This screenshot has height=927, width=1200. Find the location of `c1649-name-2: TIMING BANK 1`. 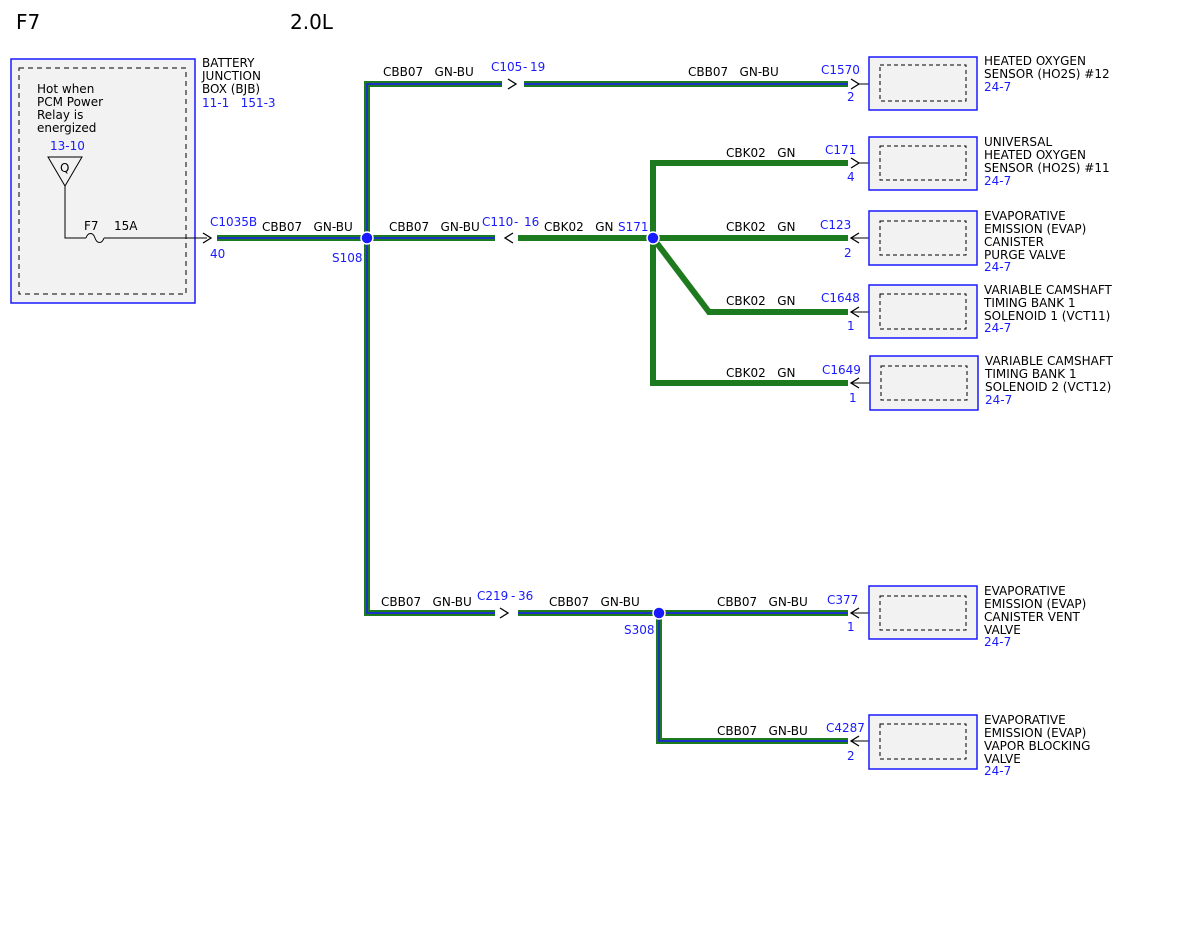

c1649-name-2: TIMING BANK 1 is located at coordinates (1030, 374).